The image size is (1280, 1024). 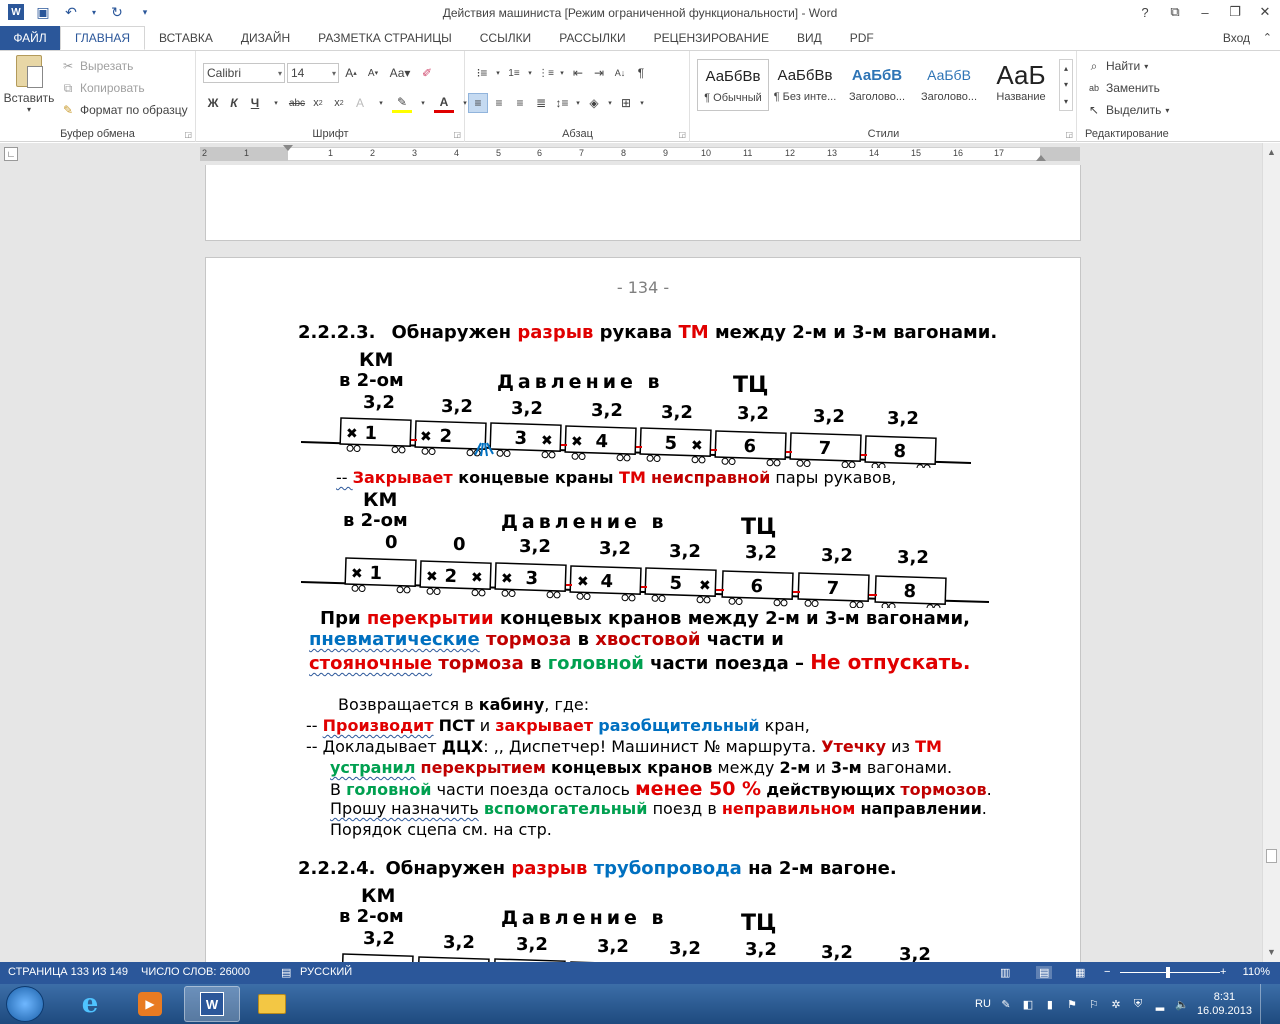 I want to click on italic-button: К, so click(x=234, y=103).